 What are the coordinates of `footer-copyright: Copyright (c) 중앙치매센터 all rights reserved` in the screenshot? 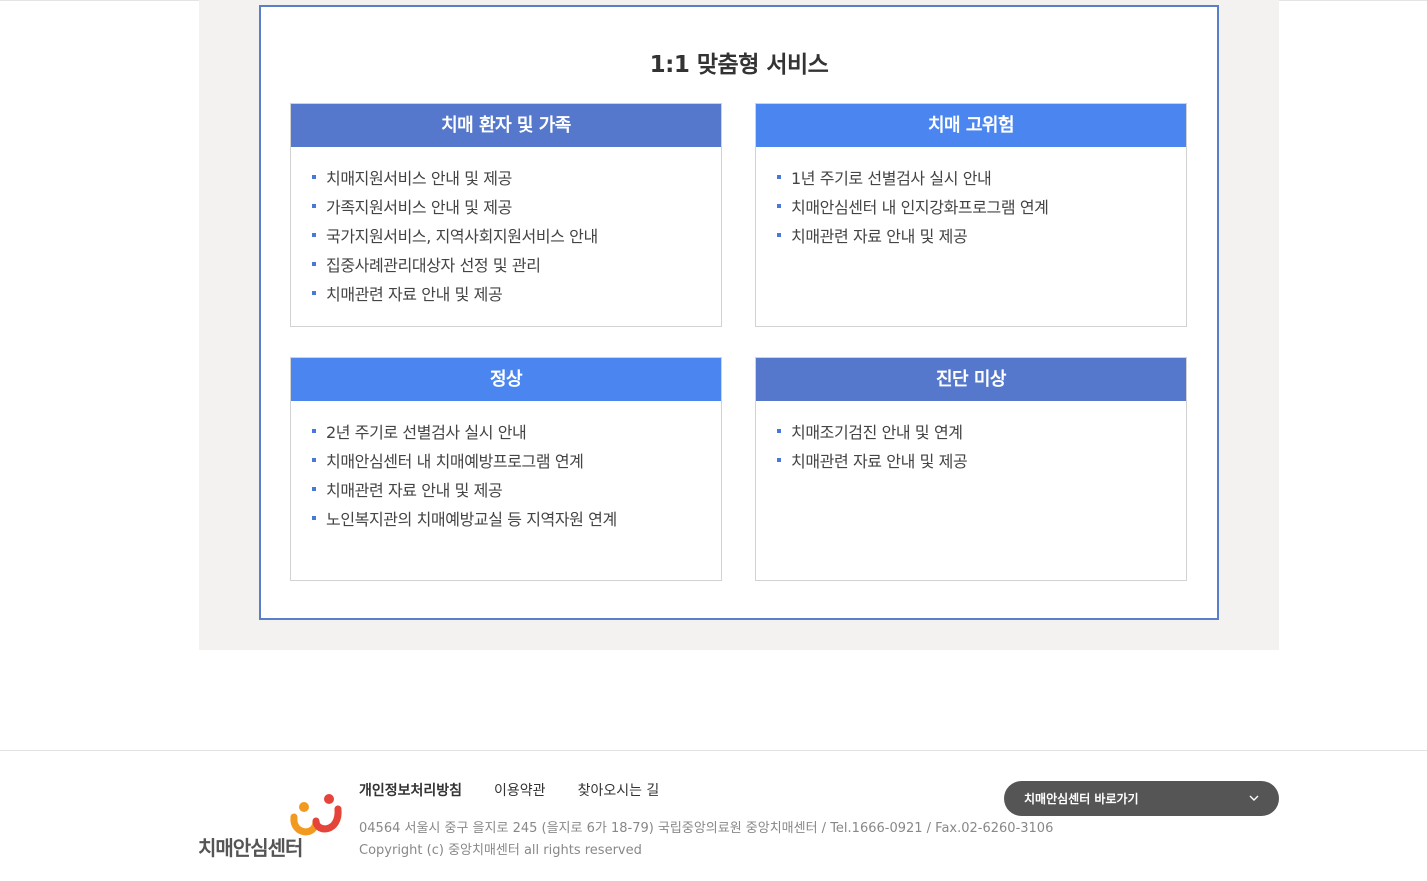 It's located at (500, 850).